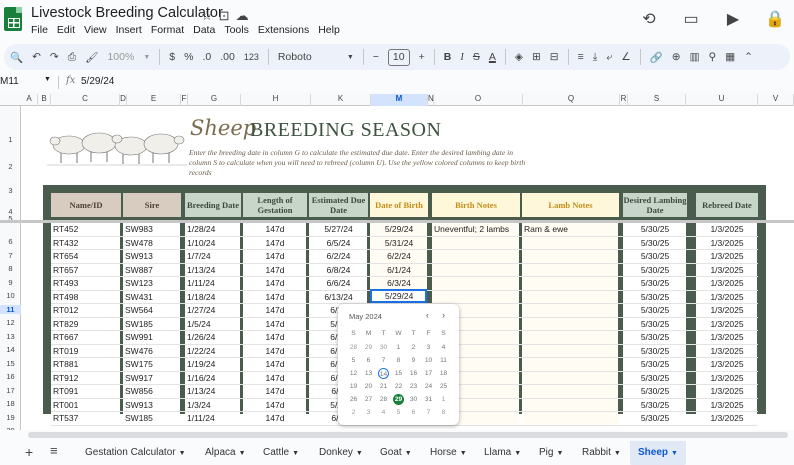 This screenshot has height=465, width=794. Describe the element at coordinates (213, 391) in the screenshot. I see `cell-breeding-date: 1/13/24` at that location.